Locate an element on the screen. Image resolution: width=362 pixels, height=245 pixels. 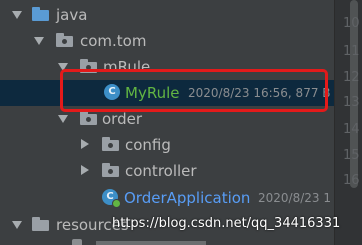
tree-row-order-application: C OrderApplication 2020/8/23 1 is located at coordinates (167, 198).